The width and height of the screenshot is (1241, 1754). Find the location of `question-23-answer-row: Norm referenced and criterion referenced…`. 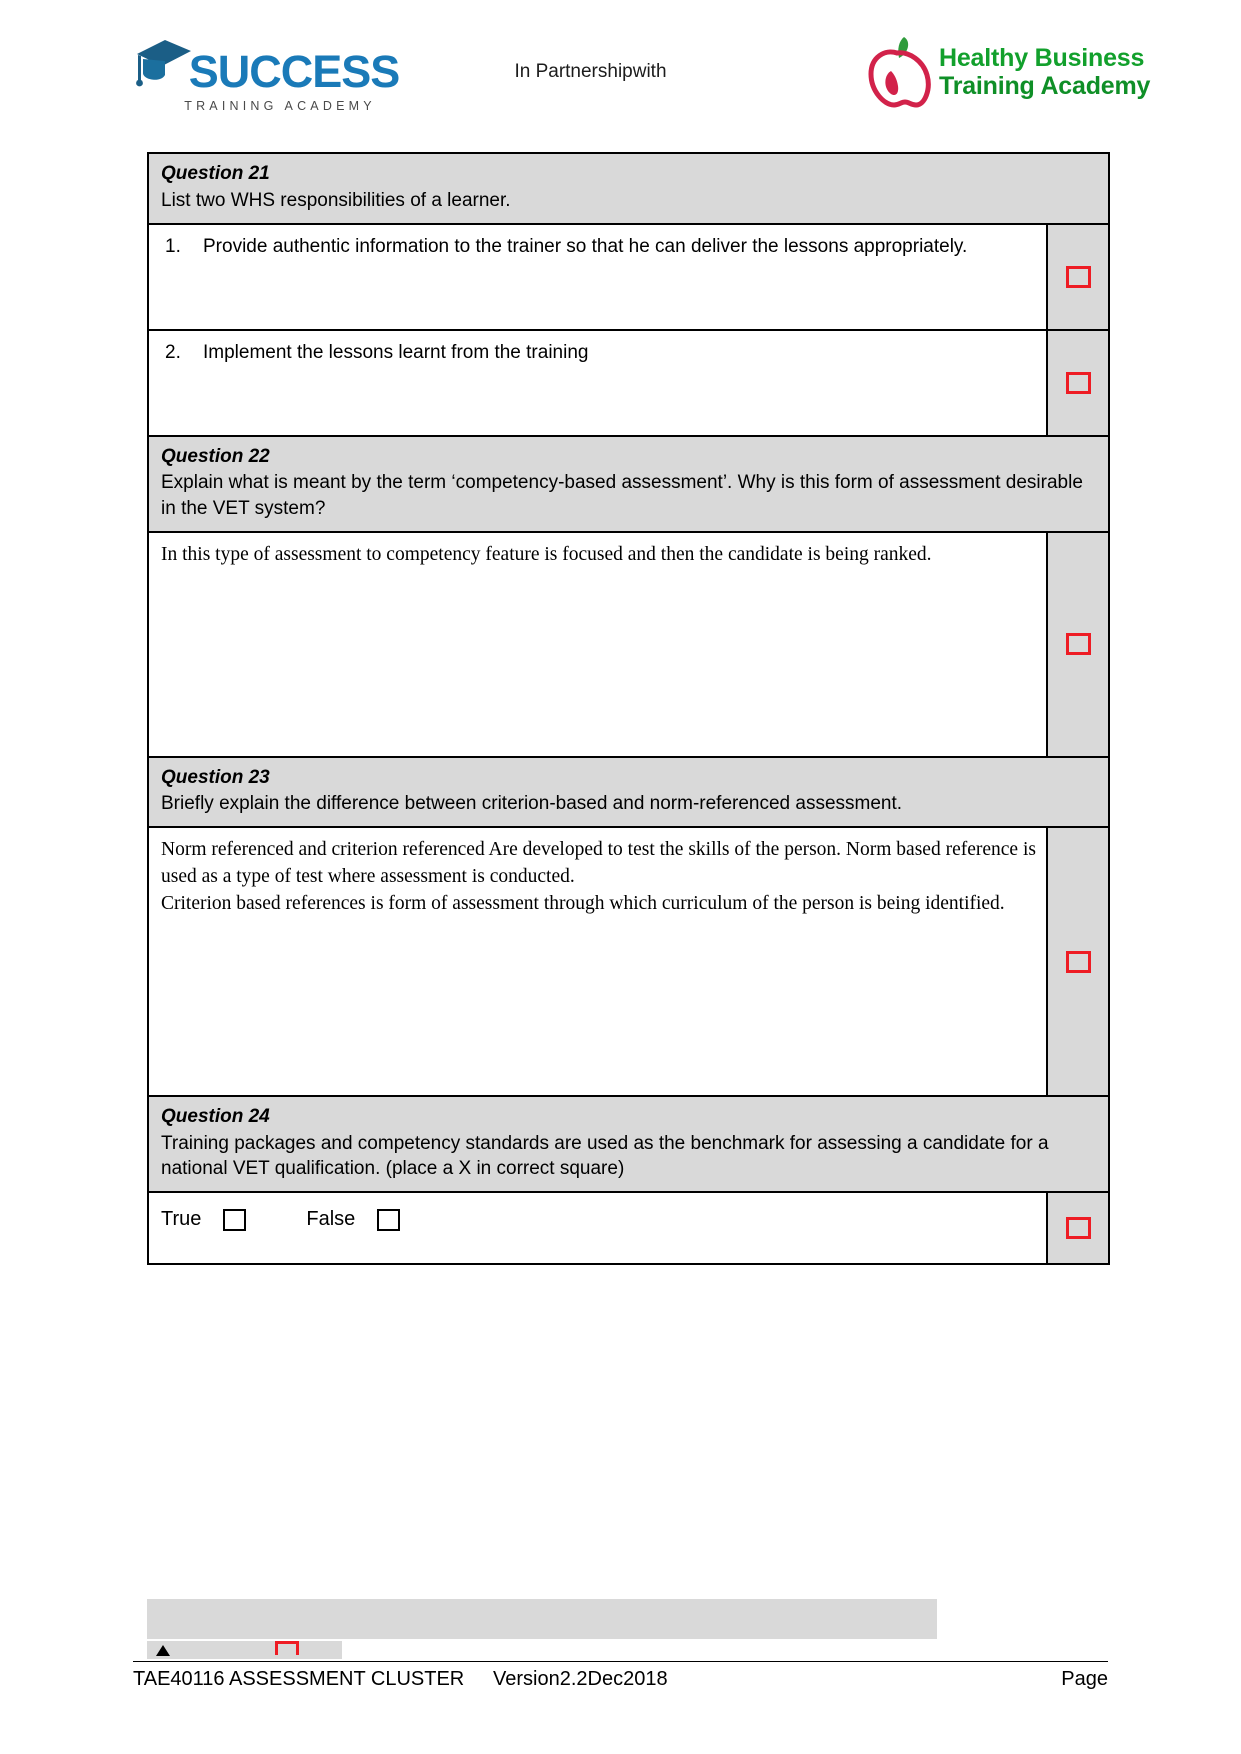

question-23-answer-row: Norm referenced and criterion referenced… is located at coordinates (628, 963).